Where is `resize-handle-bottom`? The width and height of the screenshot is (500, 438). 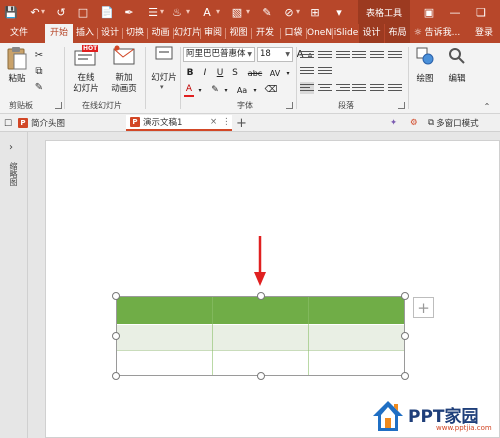 resize-handle-bottom is located at coordinates (261, 376).